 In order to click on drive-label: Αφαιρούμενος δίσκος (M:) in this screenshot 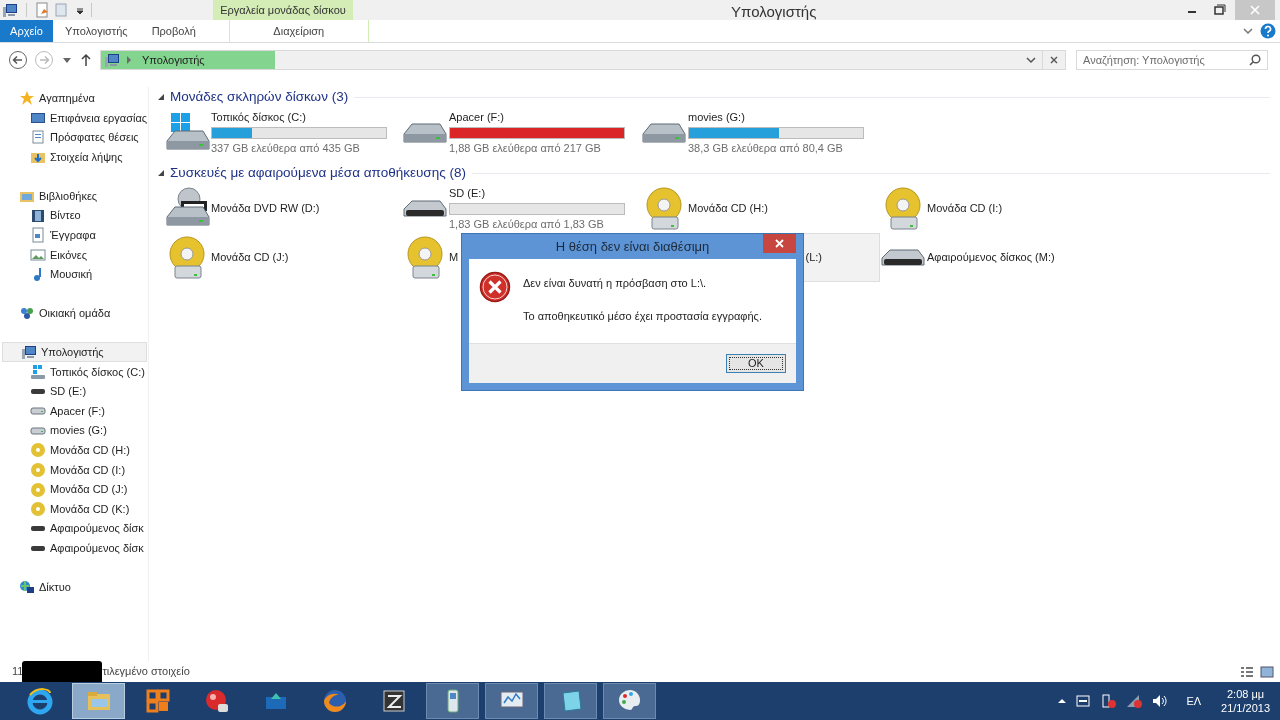, I will do `click(991, 258)`.